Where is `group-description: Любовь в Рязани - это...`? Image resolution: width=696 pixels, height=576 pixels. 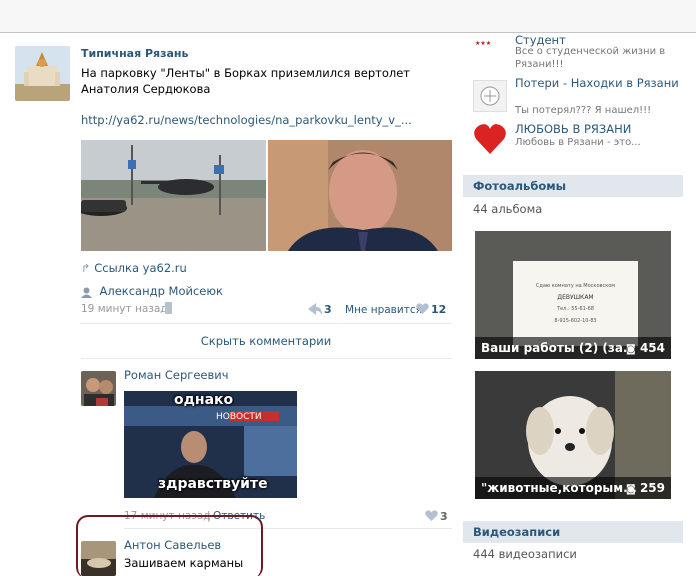 group-description: Любовь в Рязани - это... is located at coordinates (578, 142).